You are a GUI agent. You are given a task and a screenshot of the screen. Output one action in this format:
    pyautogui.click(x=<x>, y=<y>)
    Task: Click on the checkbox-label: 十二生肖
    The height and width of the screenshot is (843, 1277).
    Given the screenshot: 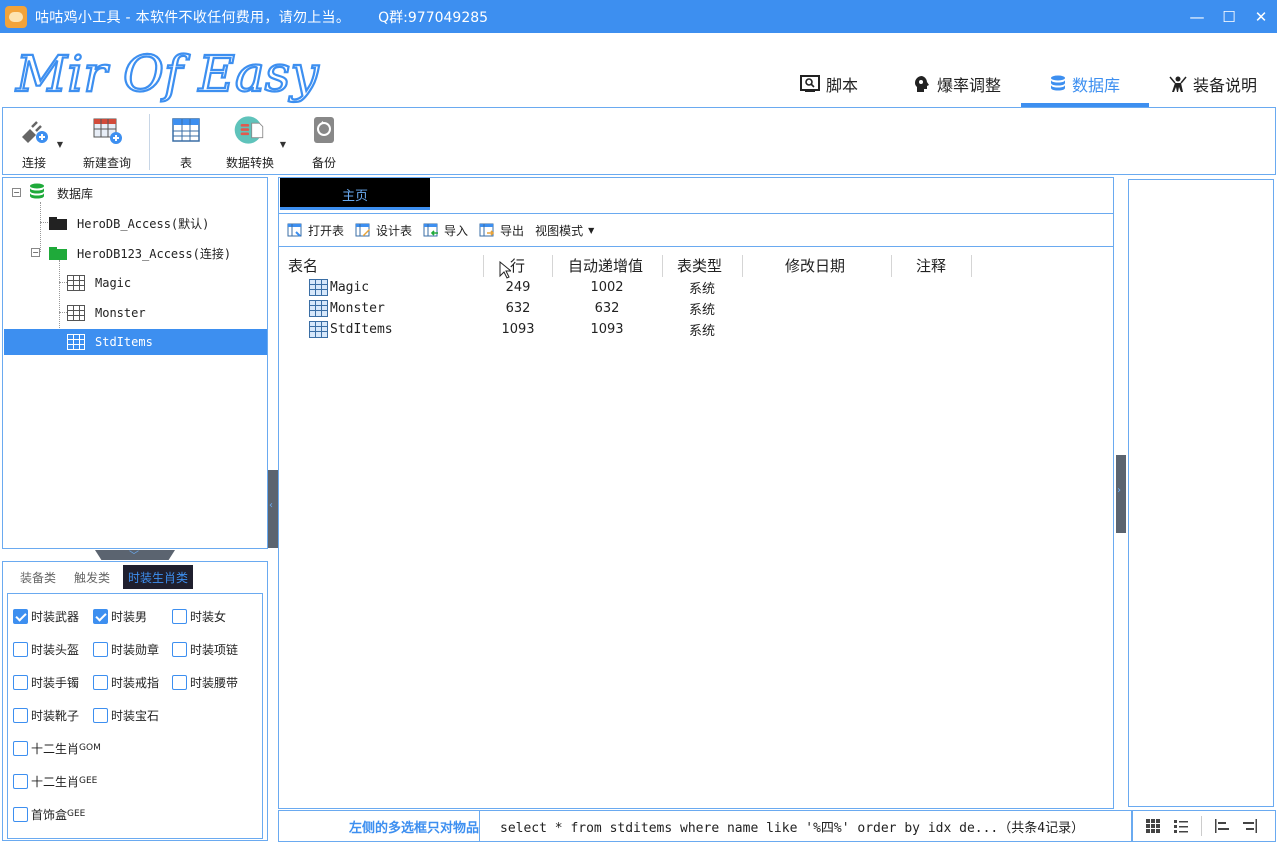 What is the action you would take?
    pyautogui.click(x=55, y=781)
    